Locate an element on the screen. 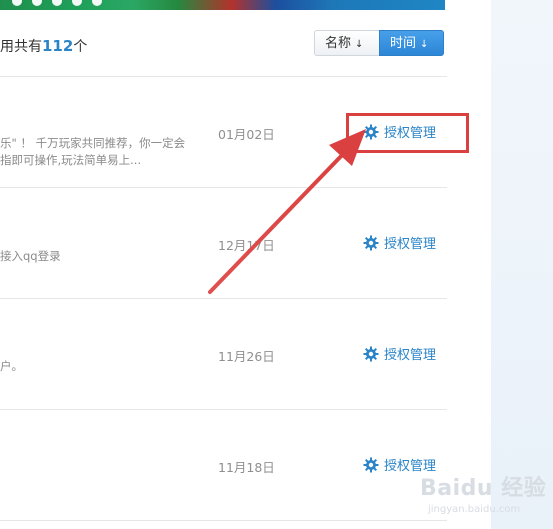  sort-by-name-button: 名称 ↓ is located at coordinates (346, 43).